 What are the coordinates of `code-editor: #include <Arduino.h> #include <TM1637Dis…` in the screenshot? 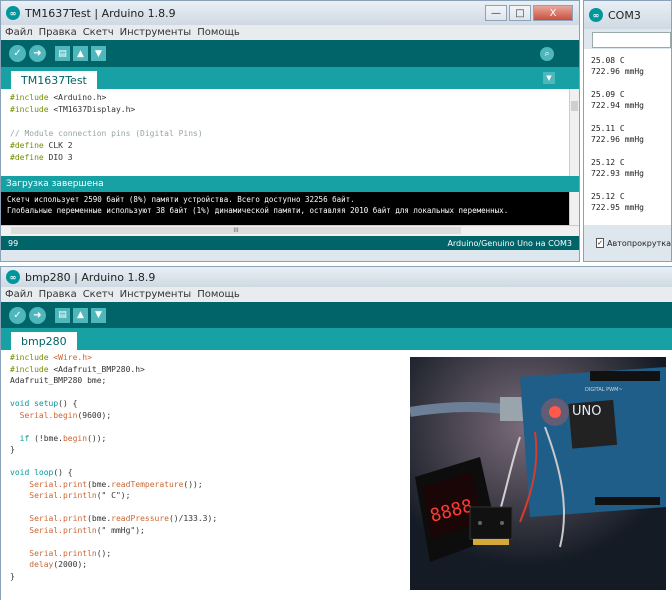 It's located at (290, 132).